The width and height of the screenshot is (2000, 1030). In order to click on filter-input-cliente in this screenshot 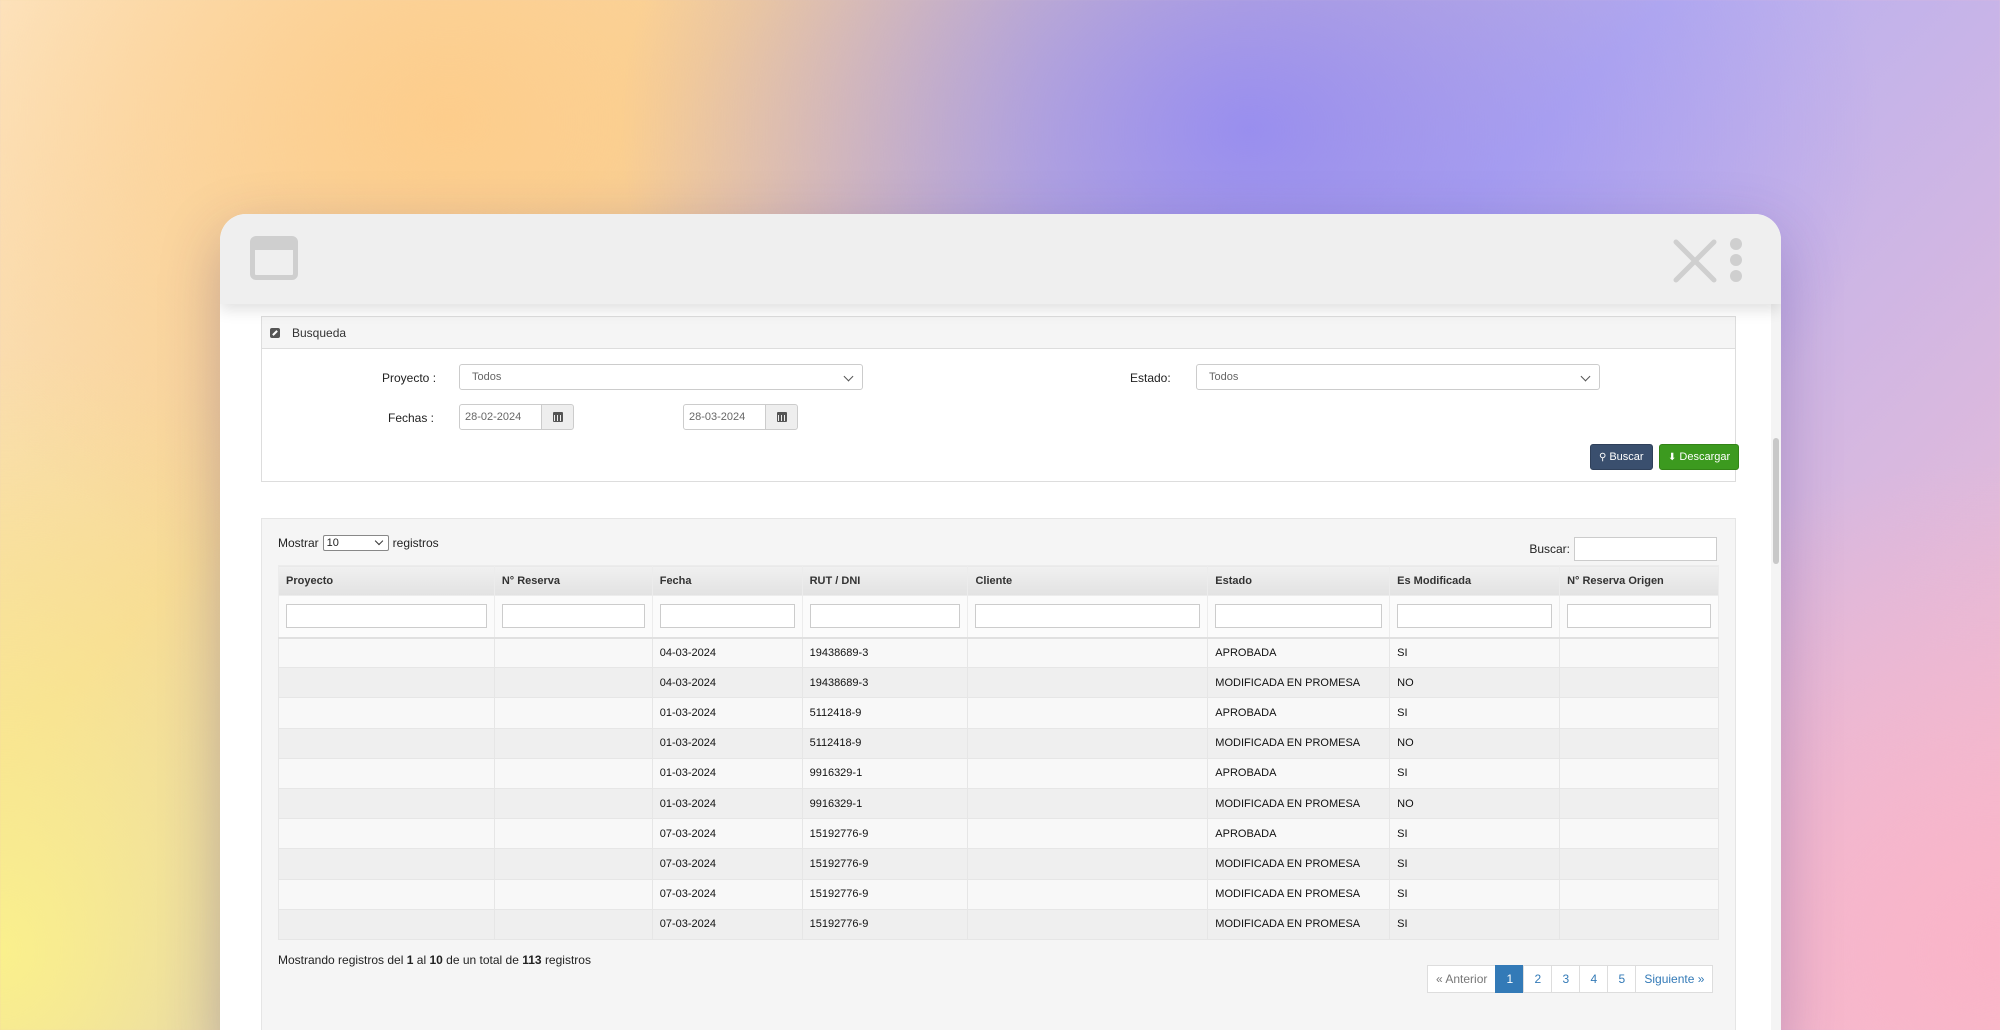, I will do `click(1088, 616)`.